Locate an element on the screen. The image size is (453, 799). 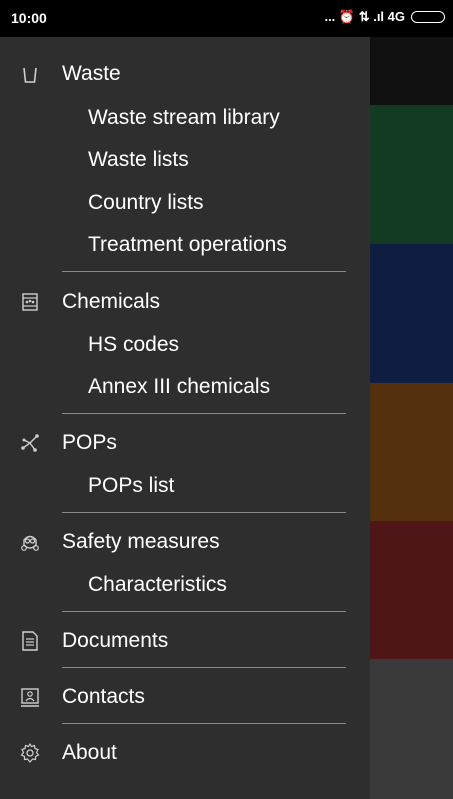
drawer-item-country-lists: Country lists is located at coordinates (185, 203).